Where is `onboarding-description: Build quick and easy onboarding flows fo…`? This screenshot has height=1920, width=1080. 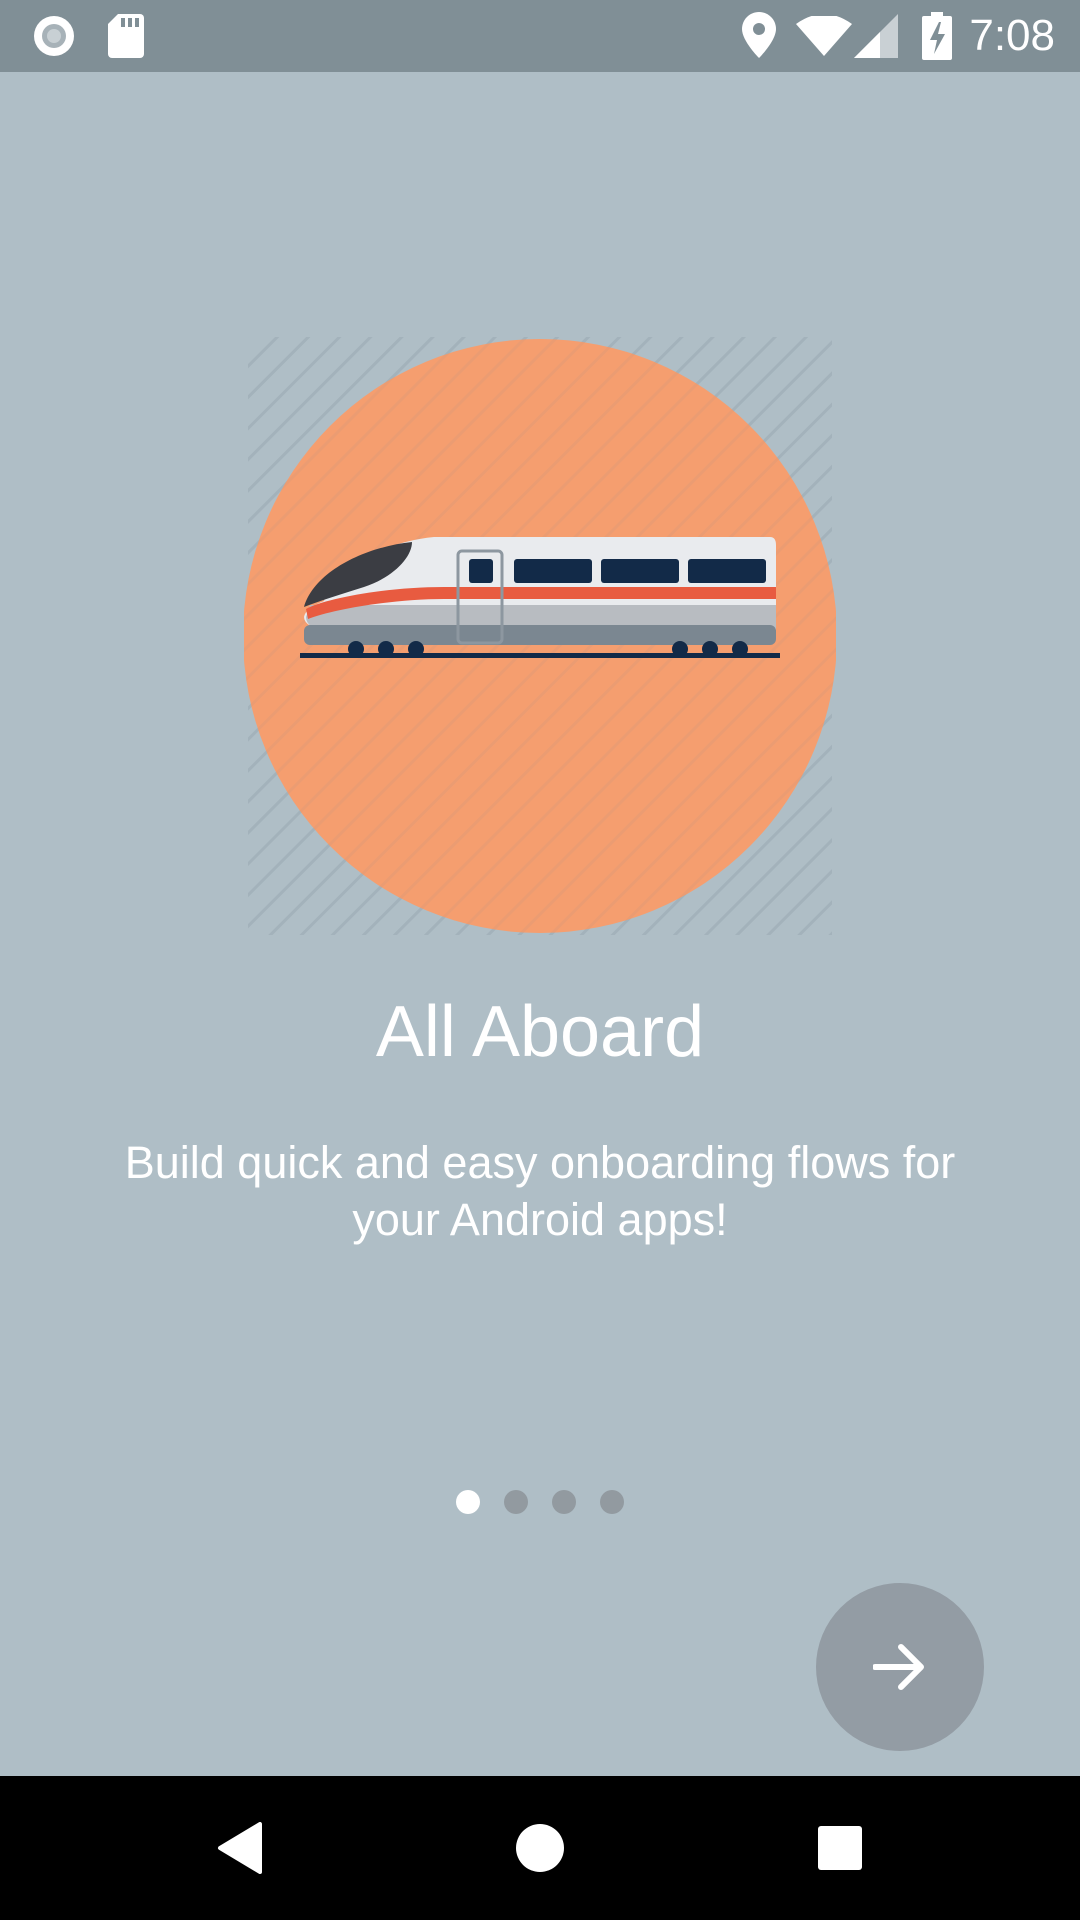 onboarding-description: Build quick and easy onboarding flows fo… is located at coordinates (540, 1191).